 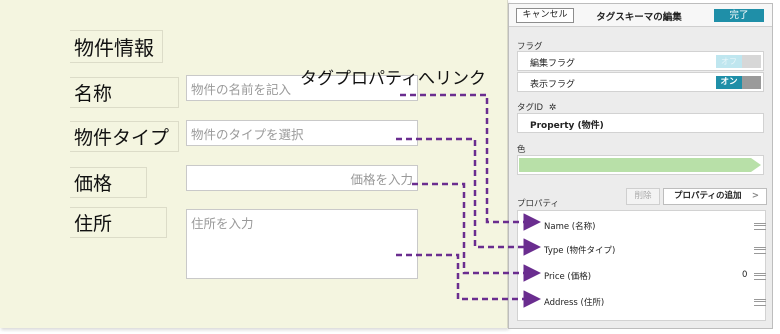 I want to click on arrow-type, so click(x=468, y=196).